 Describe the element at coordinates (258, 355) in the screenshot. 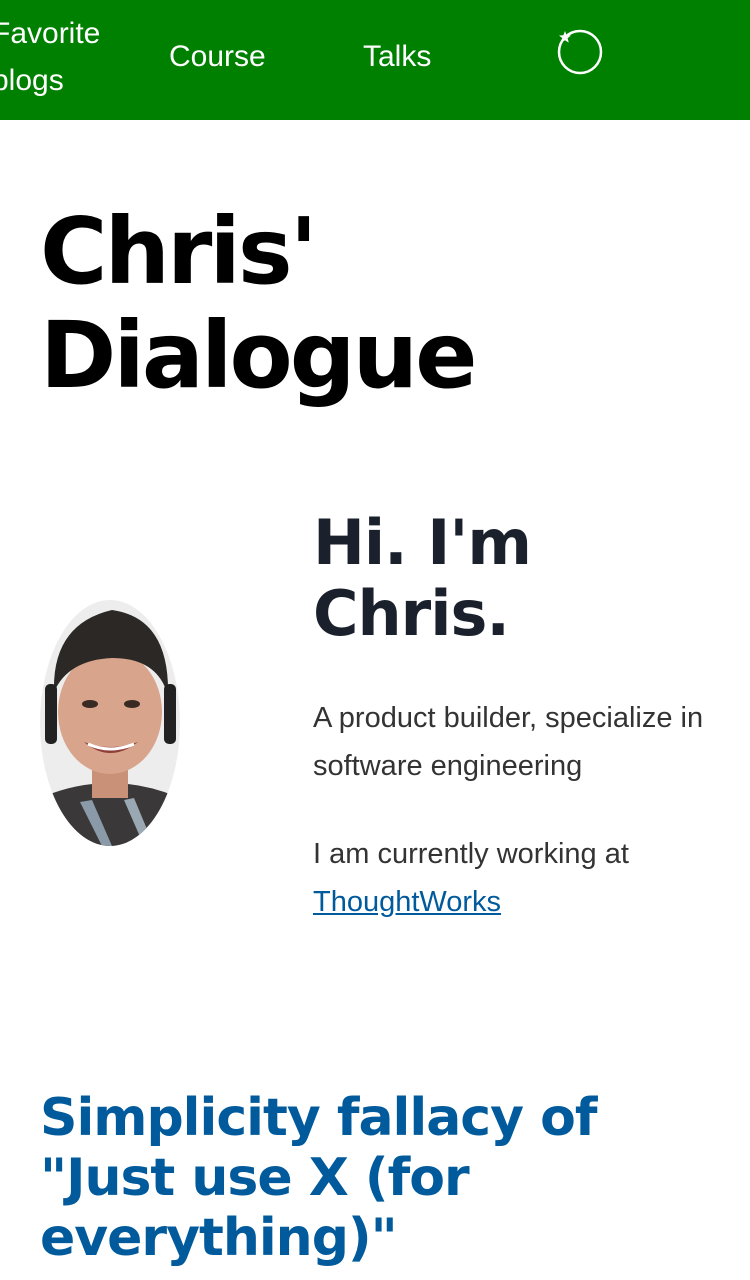

I see `site-title-line2: Dialogue` at that location.